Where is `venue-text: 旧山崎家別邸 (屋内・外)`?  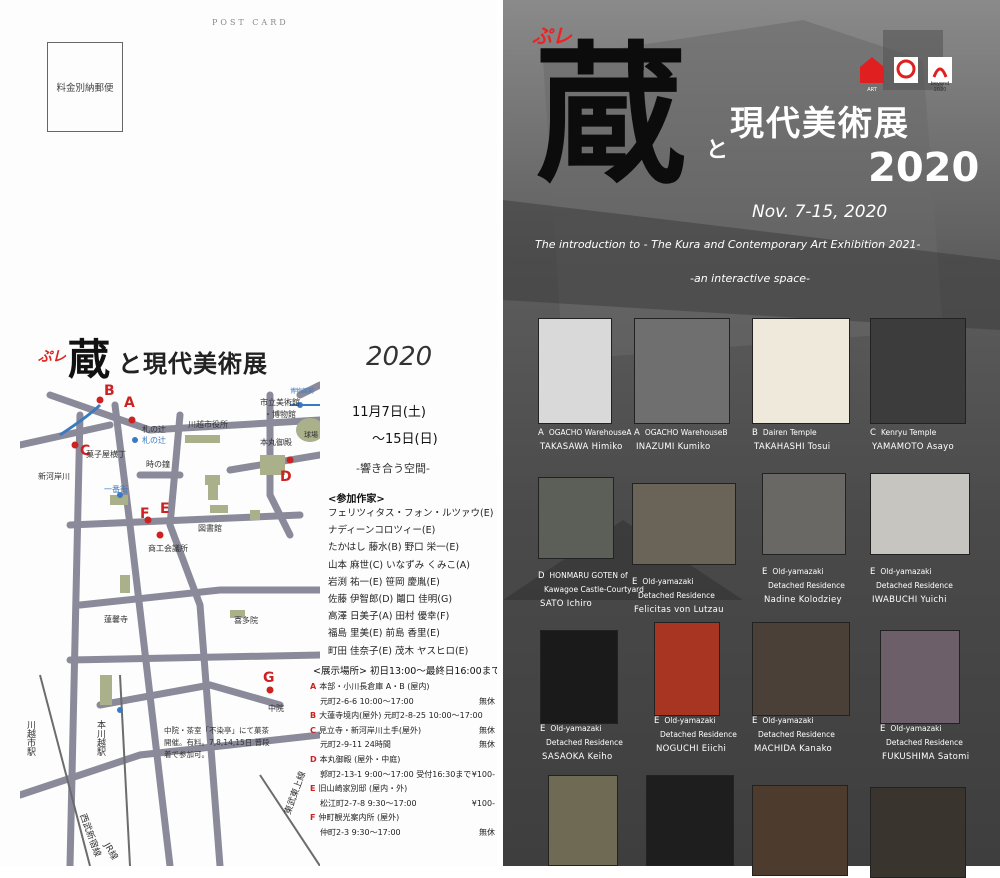 venue-text: 旧山崎家別邸 (屋内・外) is located at coordinates (363, 789).